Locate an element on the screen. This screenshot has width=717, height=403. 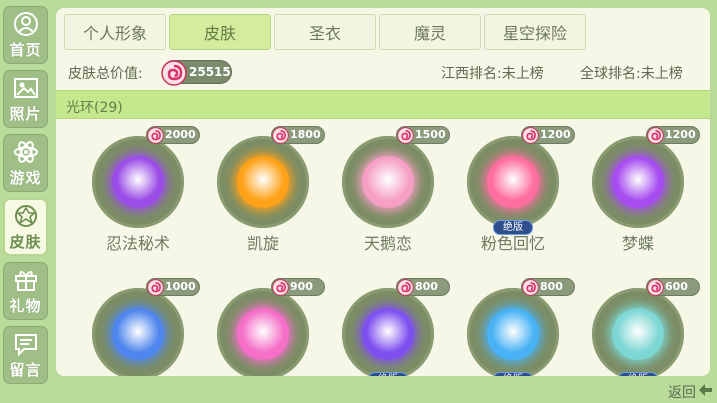
photo-icon is located at coordinates (26, 88).